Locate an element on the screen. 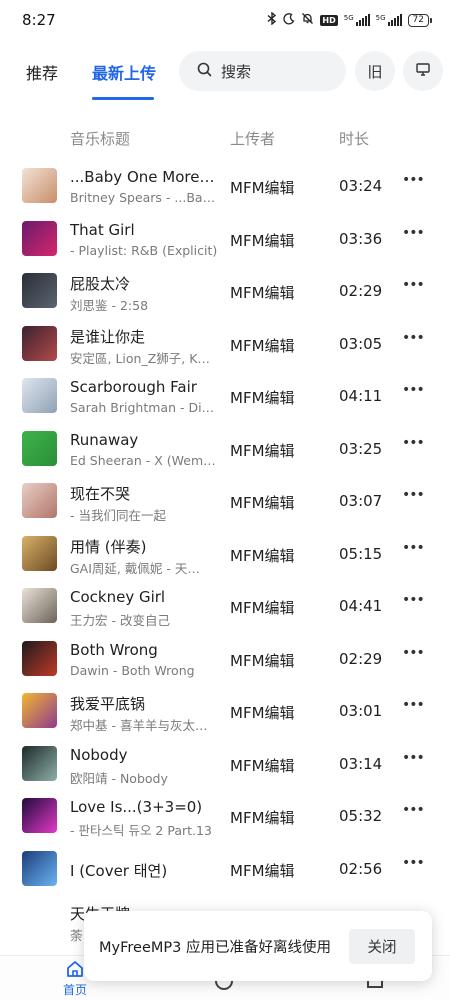 The height and width of the screenshot is (1000, 450). home-icon is located at coordinates (75, 970).